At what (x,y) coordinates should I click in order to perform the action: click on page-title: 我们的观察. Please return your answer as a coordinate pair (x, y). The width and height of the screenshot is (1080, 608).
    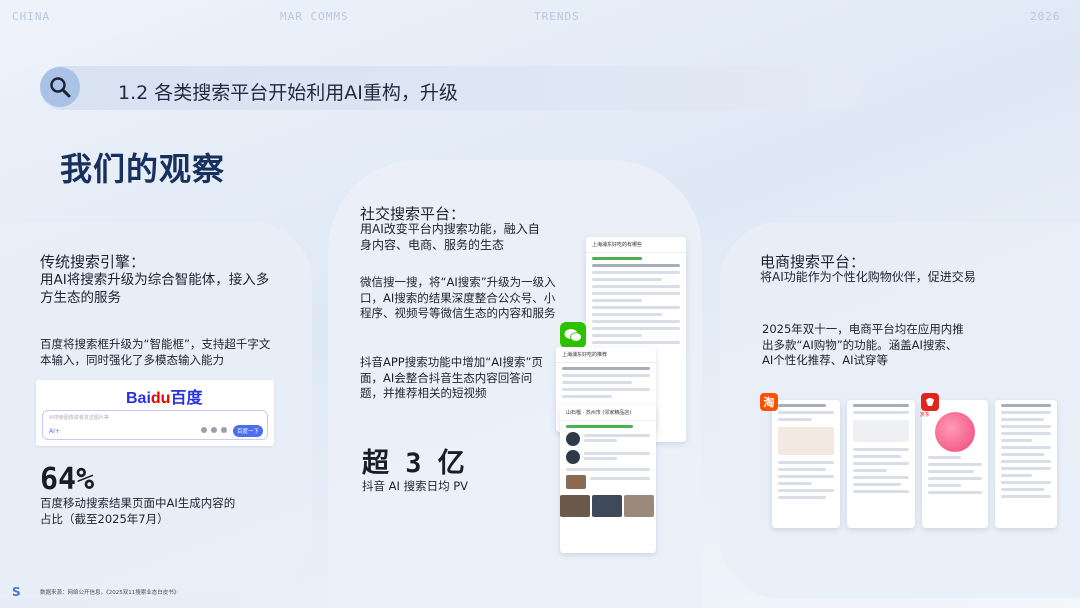
    Looking at the image, I should click on (143, 169).